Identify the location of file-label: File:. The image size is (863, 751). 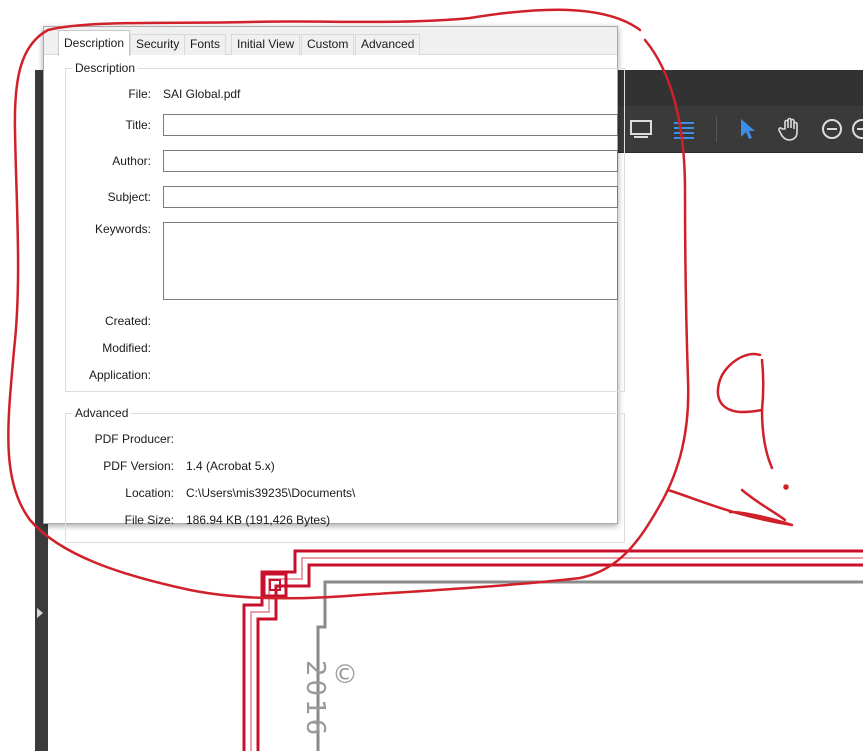
(139, 94).